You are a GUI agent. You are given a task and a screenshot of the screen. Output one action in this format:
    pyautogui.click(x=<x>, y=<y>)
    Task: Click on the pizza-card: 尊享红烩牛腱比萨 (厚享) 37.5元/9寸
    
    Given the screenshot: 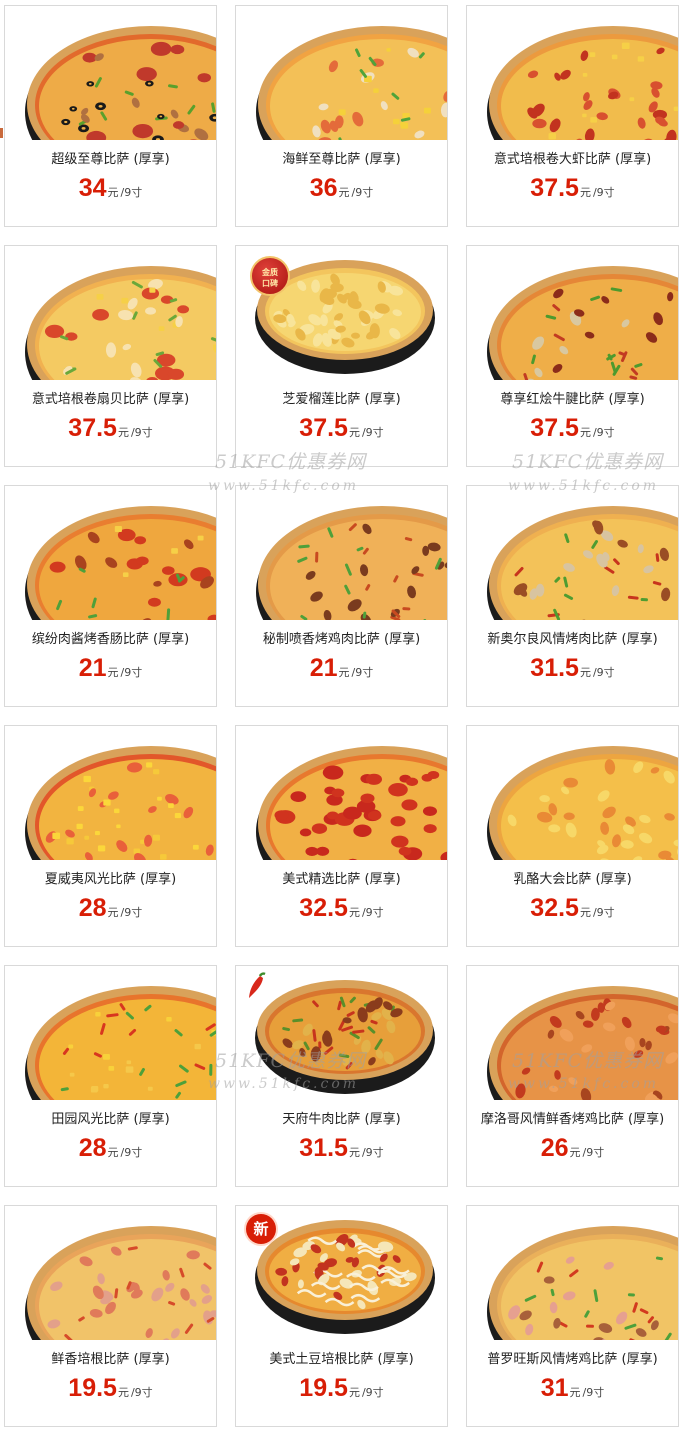 What is the action you would take?
    pyautogui.click(x=572, y=356)
    